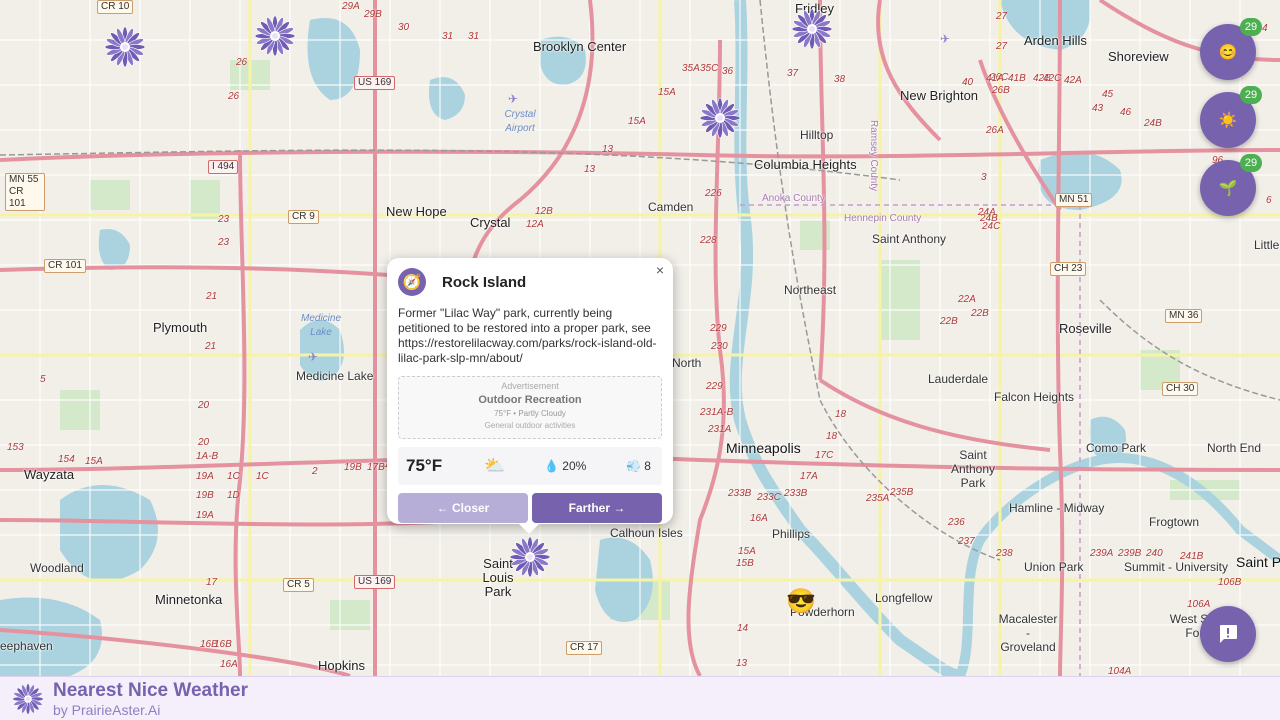  Describe the element at coordinates (691, 68) in the screenshot. I see `exit-number: 35A` at that location.